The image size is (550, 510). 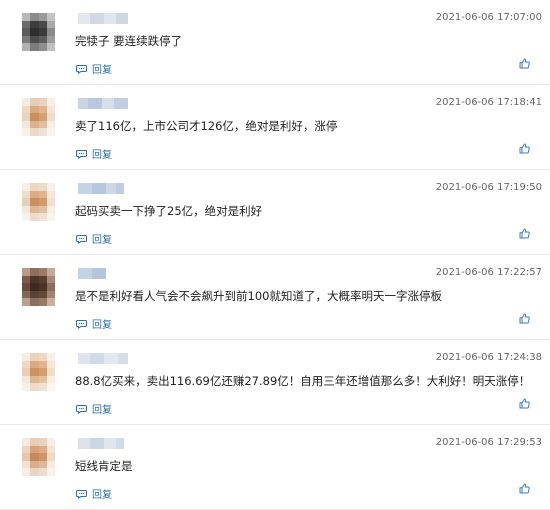 I want to click on comment-text: 是不是利好看人气会不会飙升到前100就知道了，大概率明天一字涨停板, so click(x=258, y=296).